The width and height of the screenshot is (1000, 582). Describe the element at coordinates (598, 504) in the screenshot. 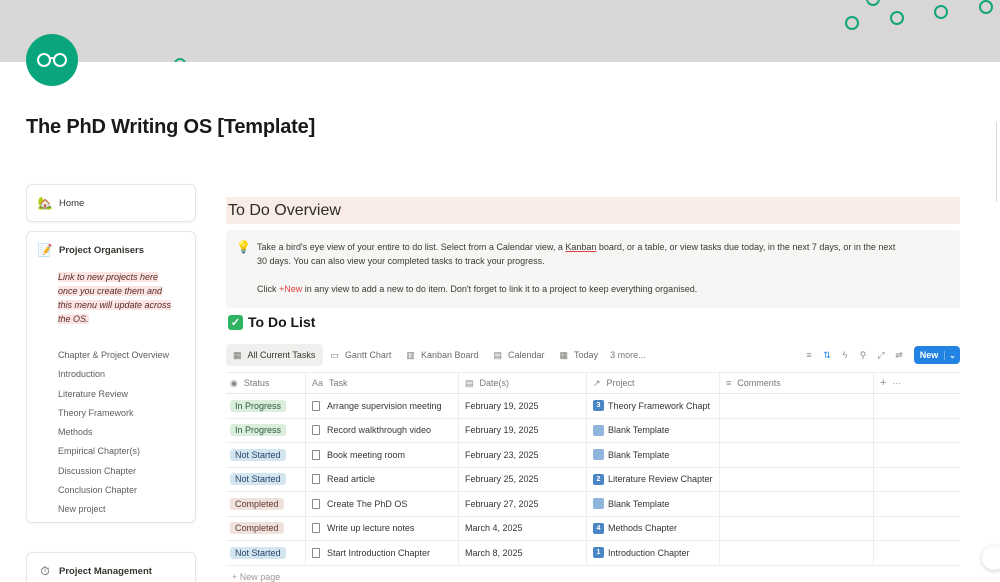

I see `project-number-icon` at that location.